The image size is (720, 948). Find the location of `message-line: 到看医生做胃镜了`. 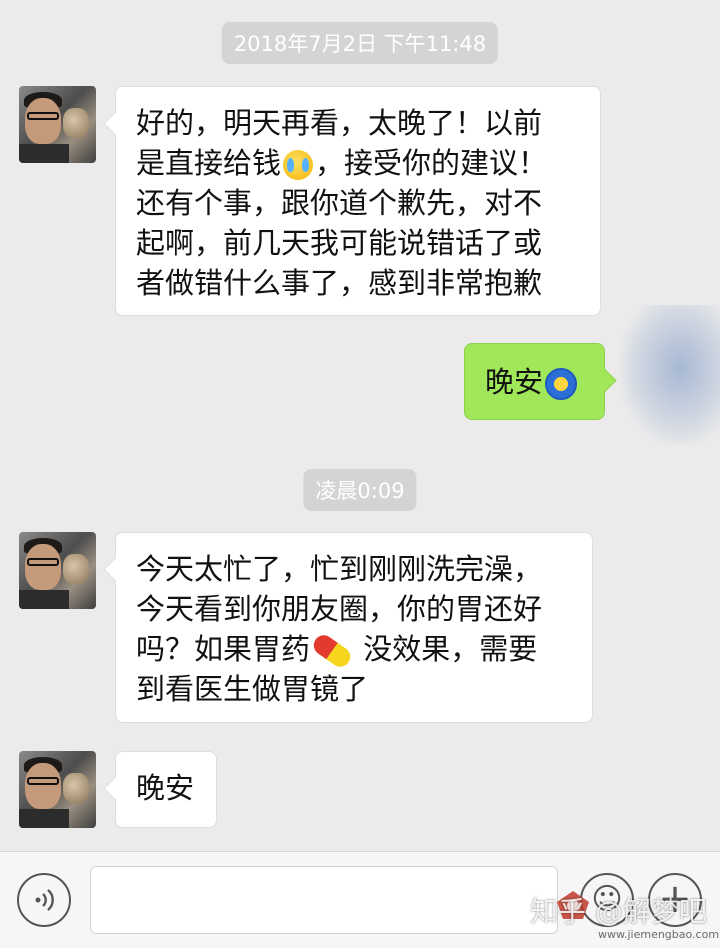

message-line: 到看医生做胃镜了 is located at coordinates (252, 689).